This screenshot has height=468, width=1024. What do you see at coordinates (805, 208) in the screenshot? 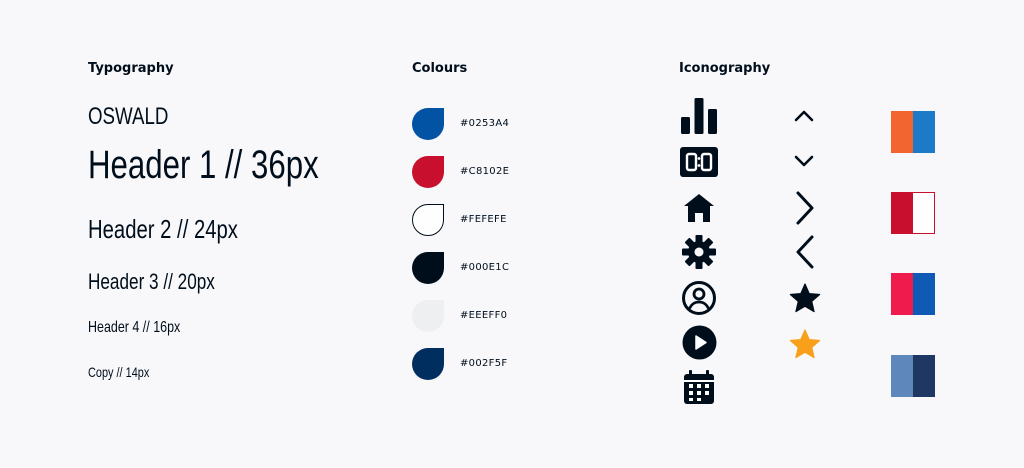
I see `chevron-right-icon` at bounding box center [805, 208].